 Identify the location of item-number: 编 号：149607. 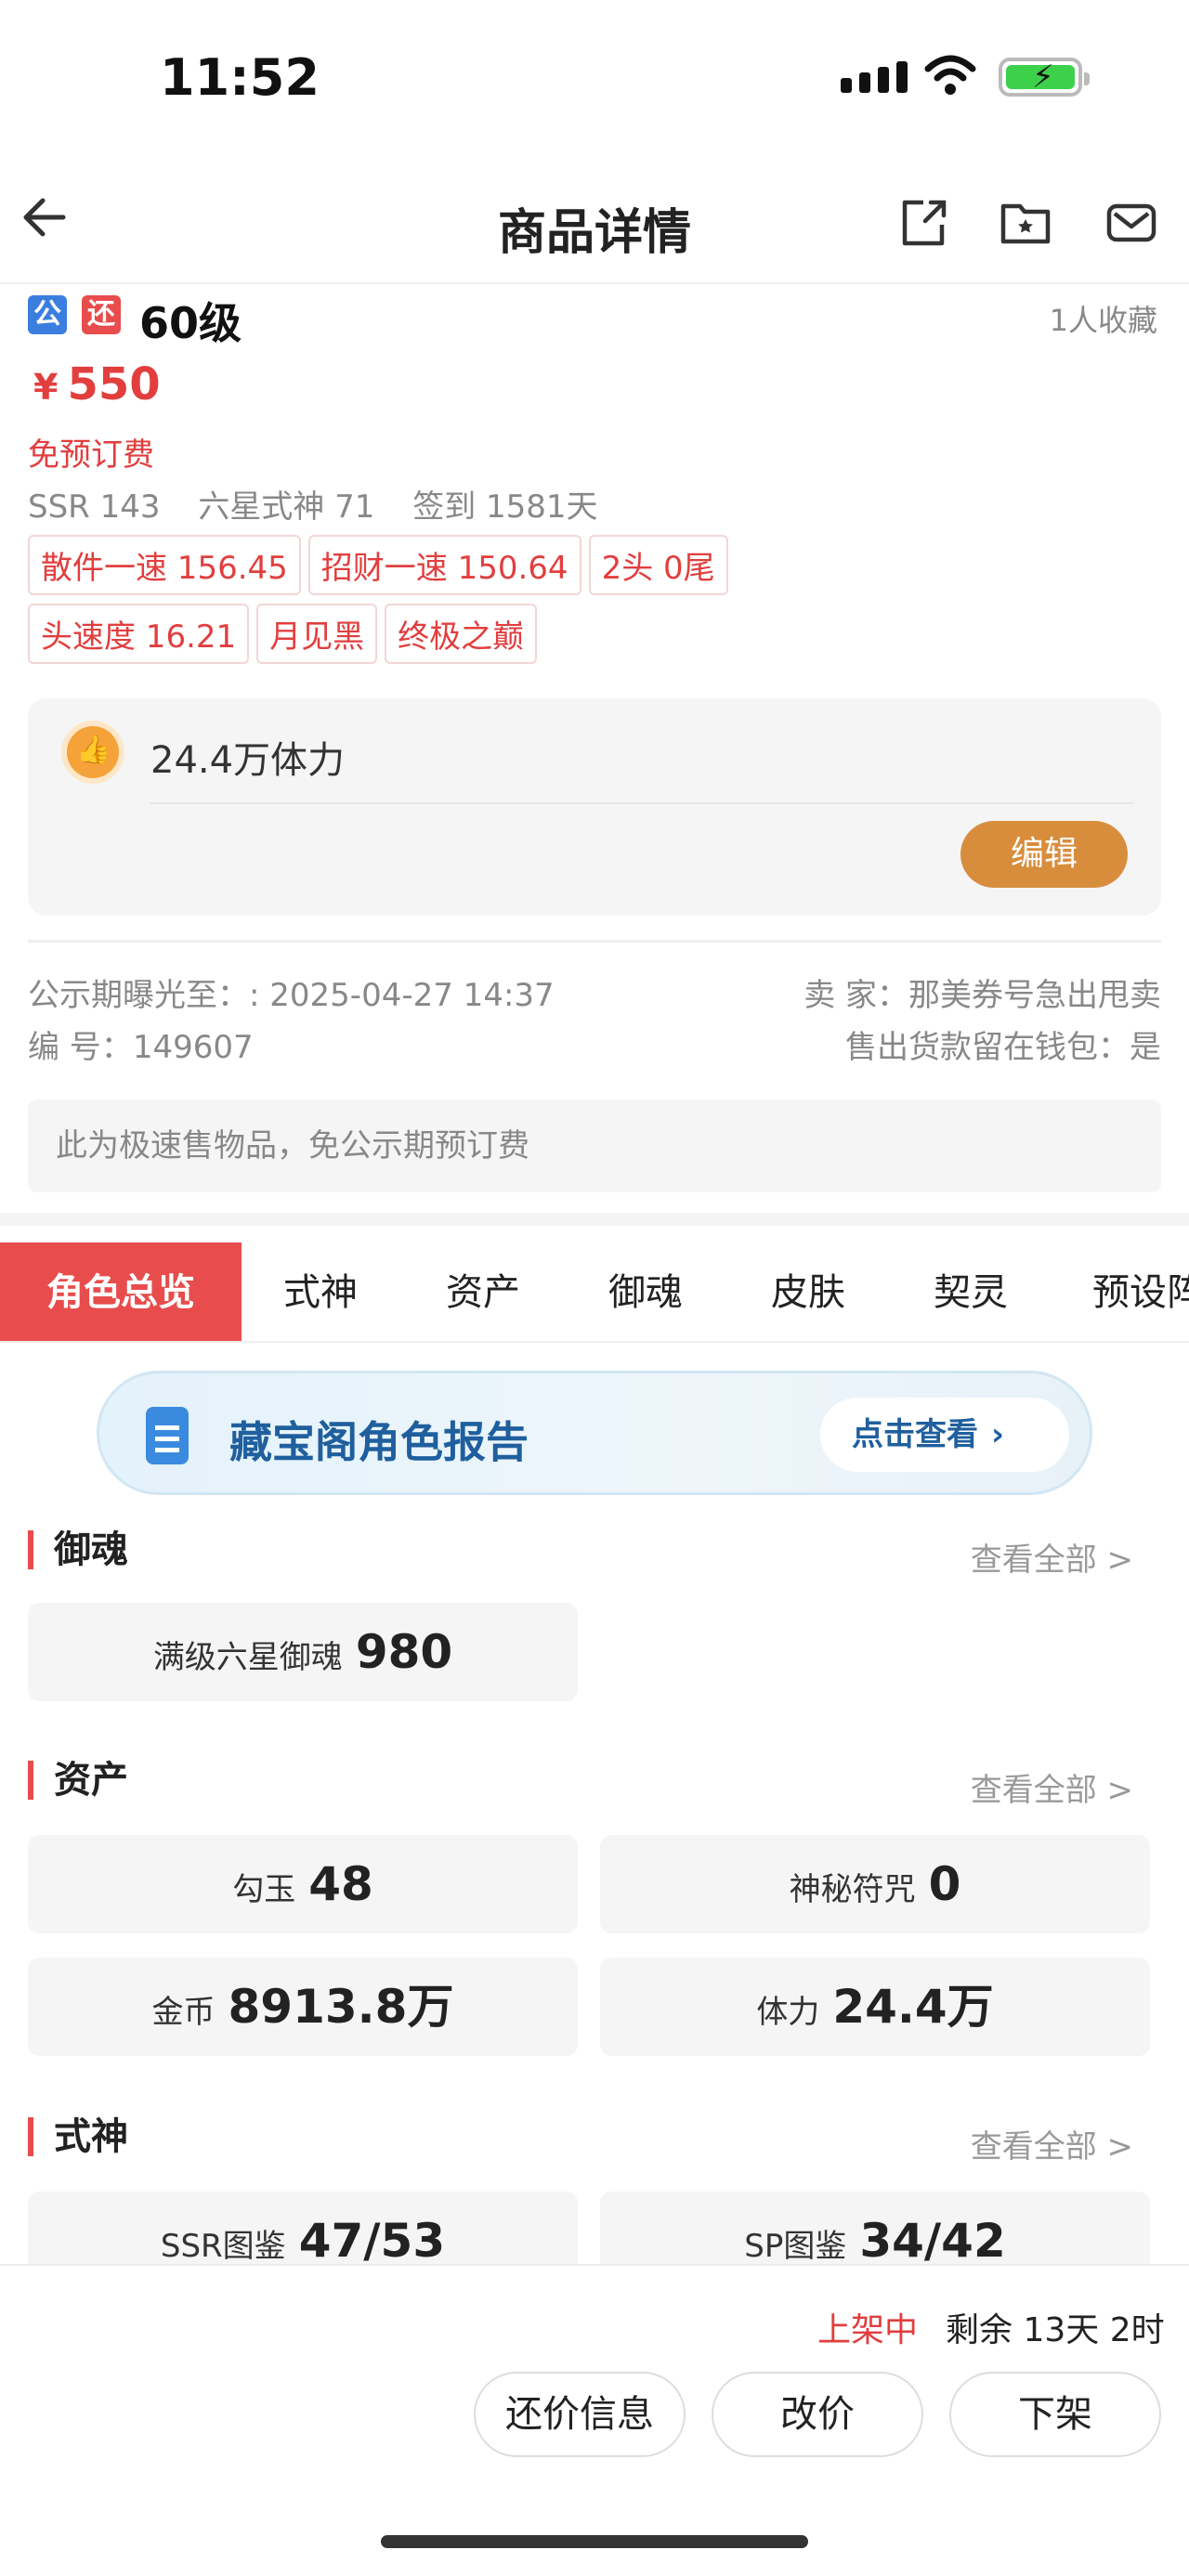
(141, 1044).